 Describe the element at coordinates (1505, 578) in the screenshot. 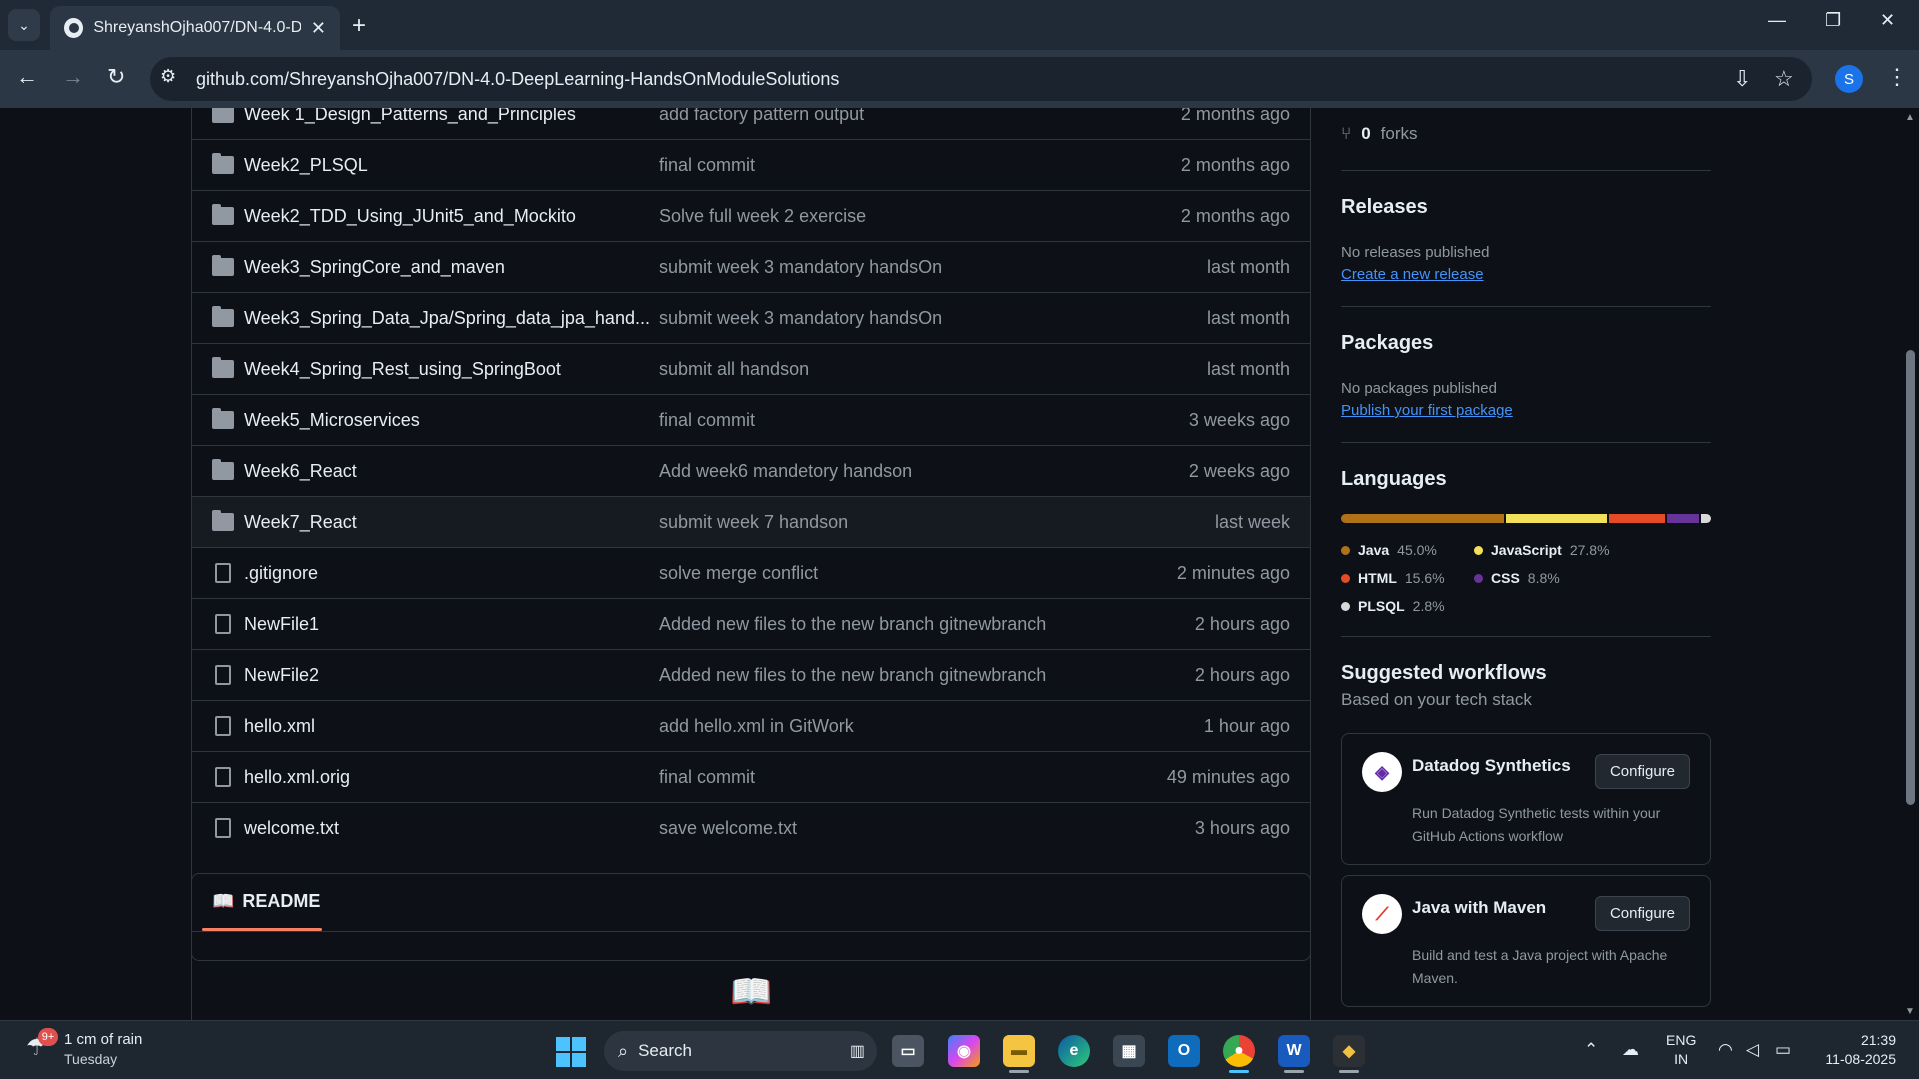

I see `language-name: CSS` at that location.